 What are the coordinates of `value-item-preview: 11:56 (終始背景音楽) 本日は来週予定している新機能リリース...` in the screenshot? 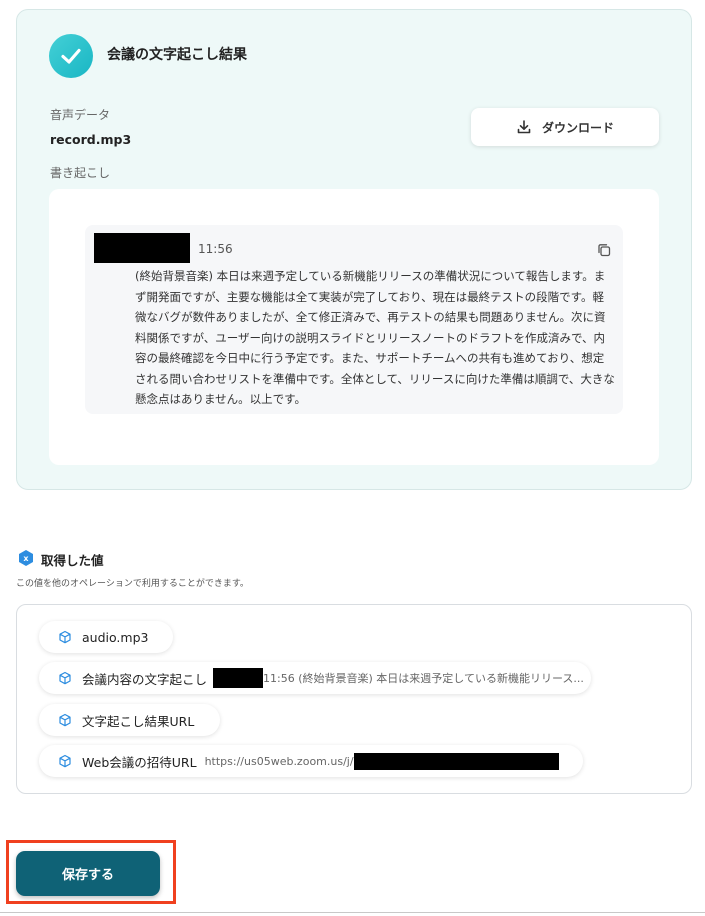 It's located at (423, 678).